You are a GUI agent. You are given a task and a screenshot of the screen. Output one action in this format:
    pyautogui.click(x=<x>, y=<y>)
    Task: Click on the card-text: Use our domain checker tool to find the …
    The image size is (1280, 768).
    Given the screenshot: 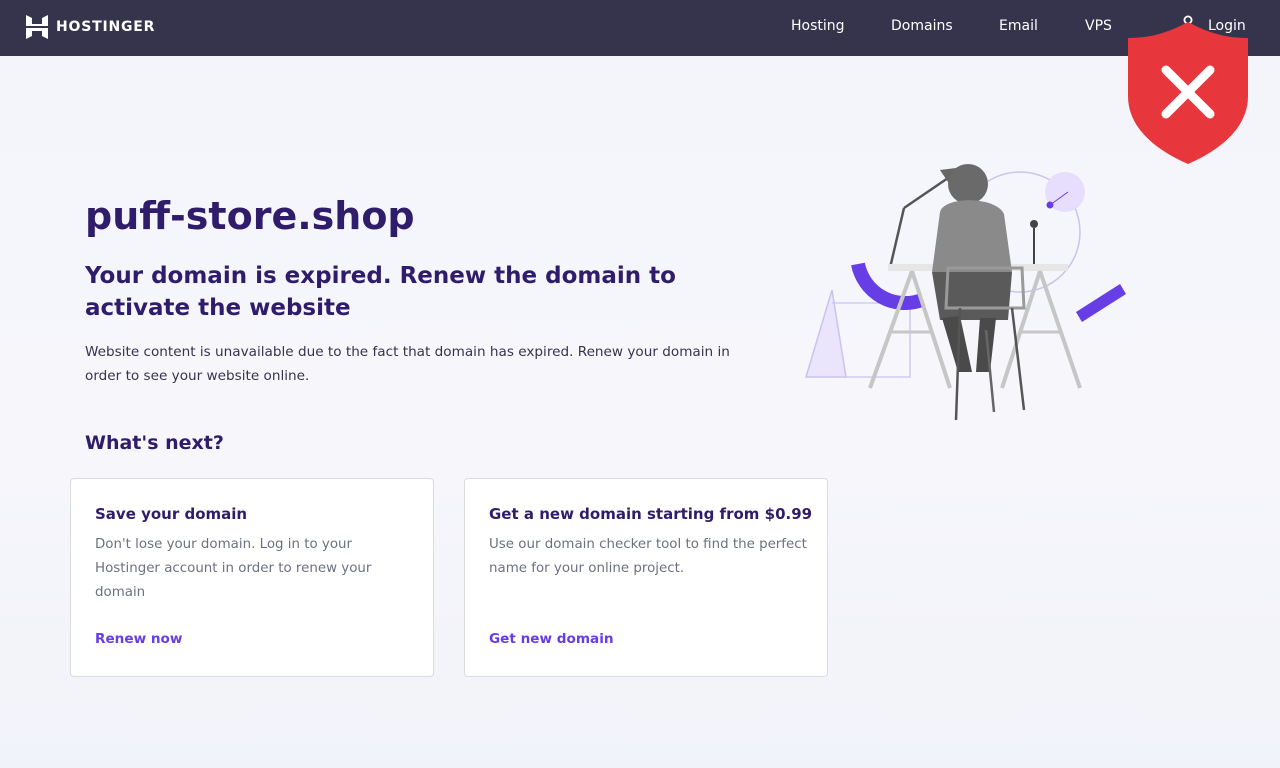 What is the action you would take?
    pyautogui.click(x=648, y=556)
    